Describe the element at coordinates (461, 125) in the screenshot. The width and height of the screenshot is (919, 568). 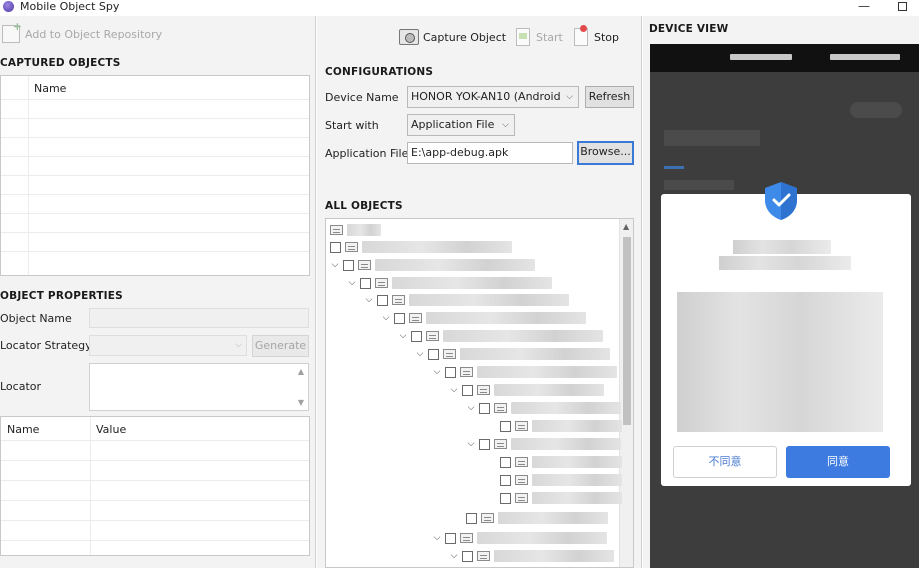
I see `start-with-select: Application File ⌵` at that location.